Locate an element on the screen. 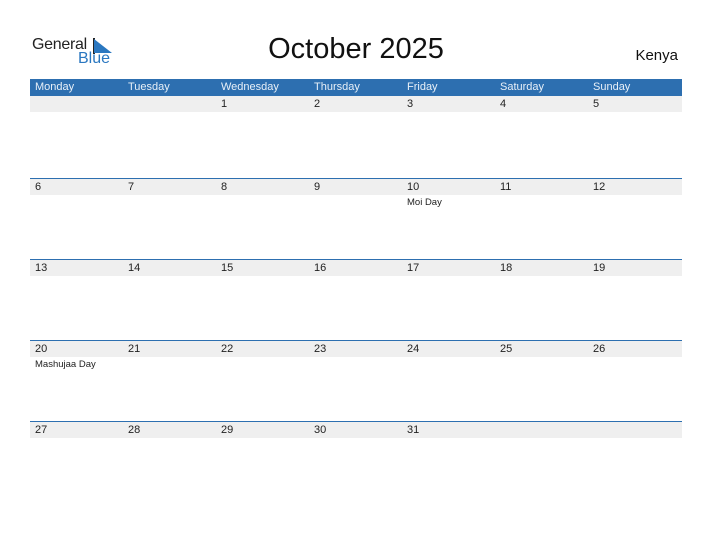 Image resolution: width=712 pixels, height=550 pixels. day-cell: 7 is located at coordinates (169, 219).